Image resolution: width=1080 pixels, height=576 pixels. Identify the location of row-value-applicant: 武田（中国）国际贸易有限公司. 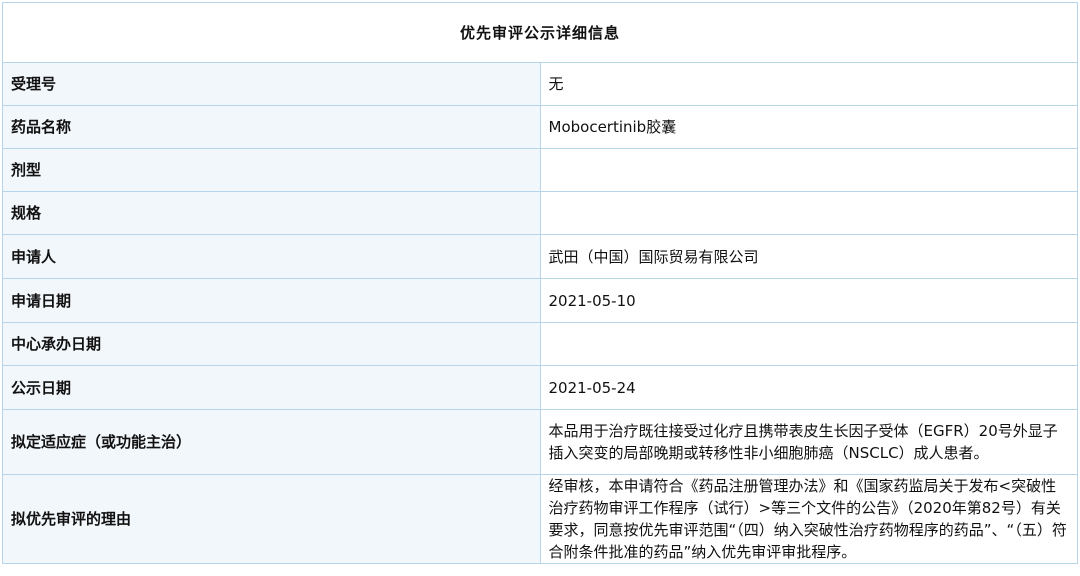
(808, 256).